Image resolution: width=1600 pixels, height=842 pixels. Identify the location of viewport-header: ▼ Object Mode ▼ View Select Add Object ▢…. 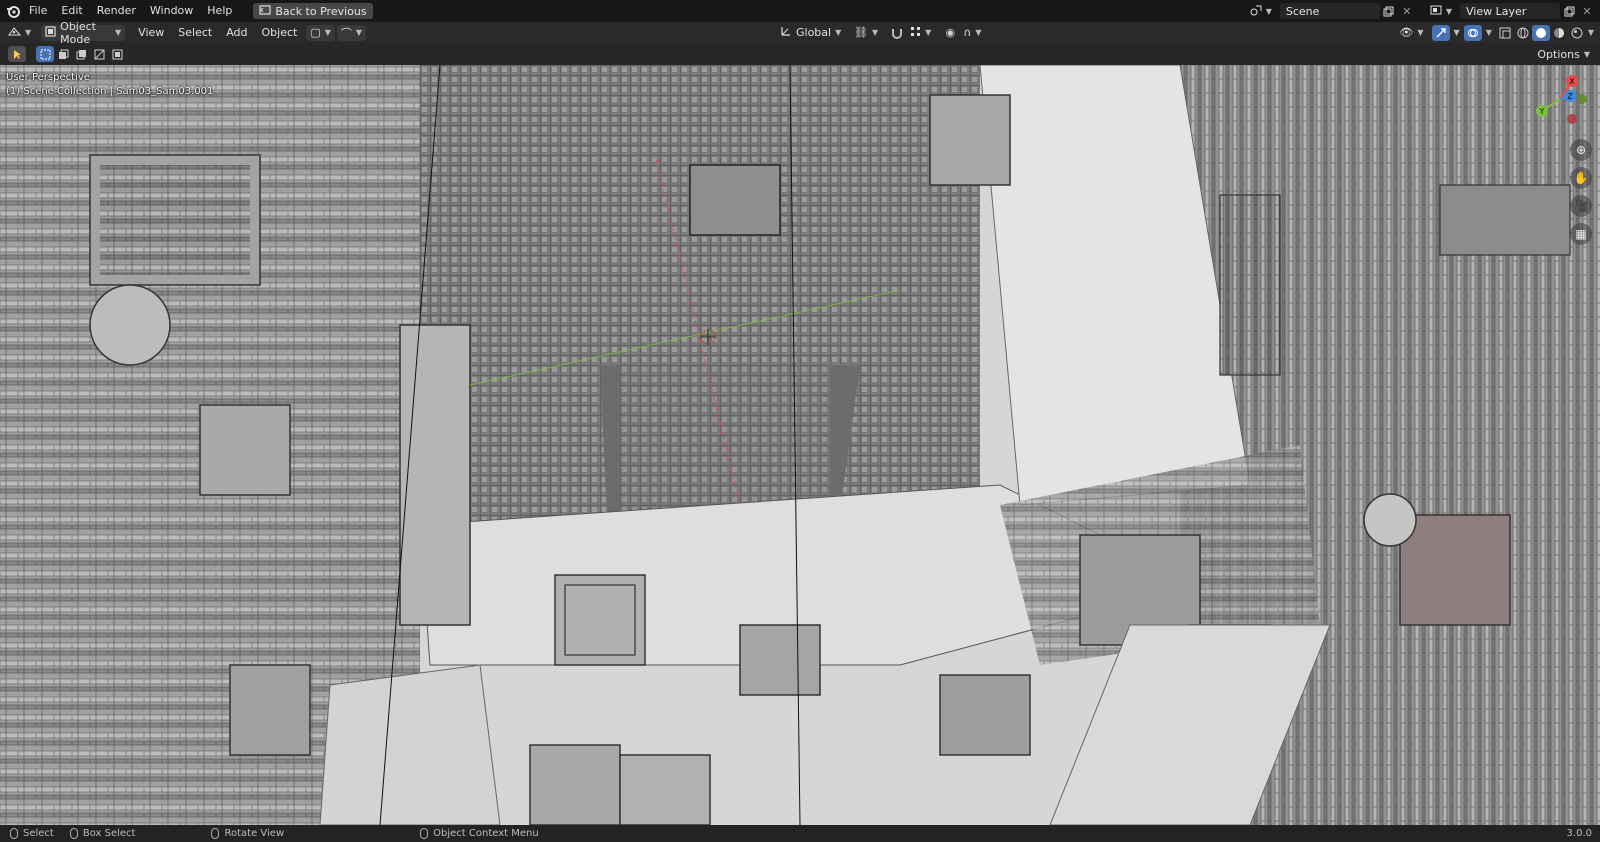
(800, 33).